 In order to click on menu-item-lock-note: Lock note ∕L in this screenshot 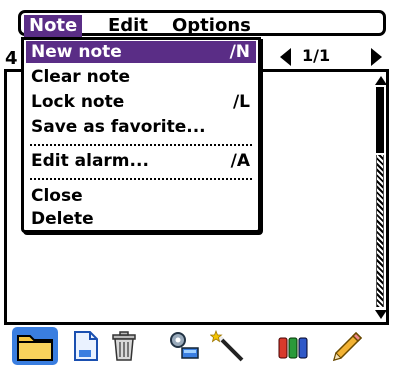, I will do `click(141, 102)`.